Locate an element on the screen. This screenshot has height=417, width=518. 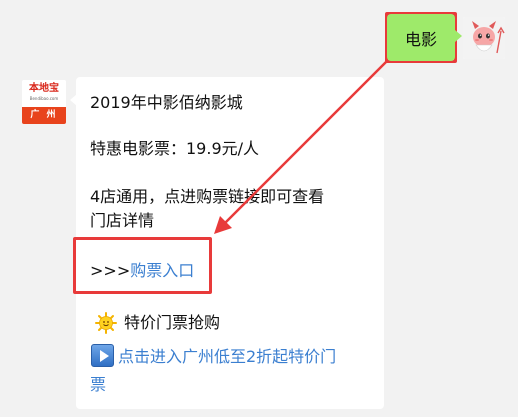
brand-name: 本地宝 is located at coordinates (44, 88).